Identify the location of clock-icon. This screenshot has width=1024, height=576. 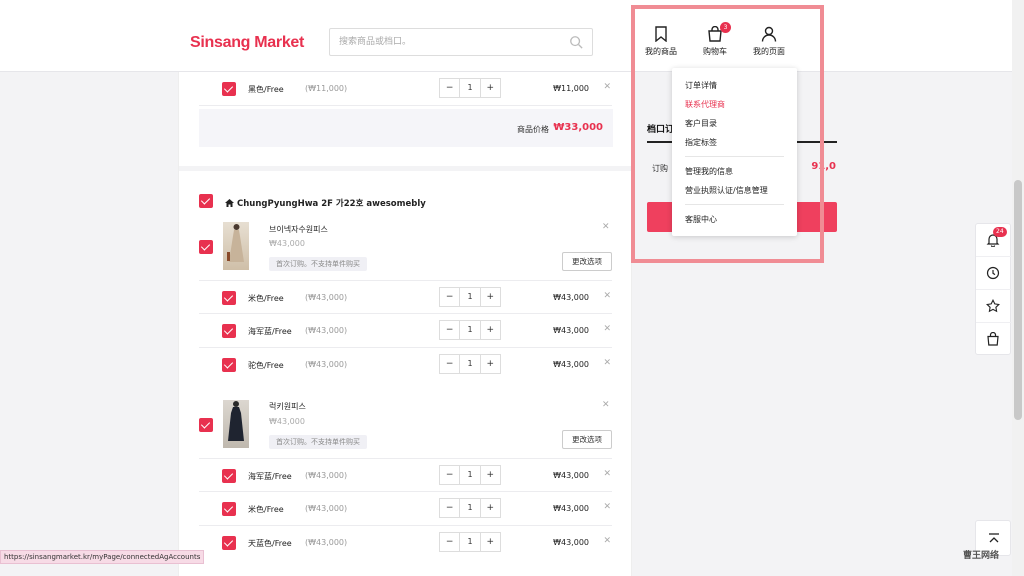
(993, 273).